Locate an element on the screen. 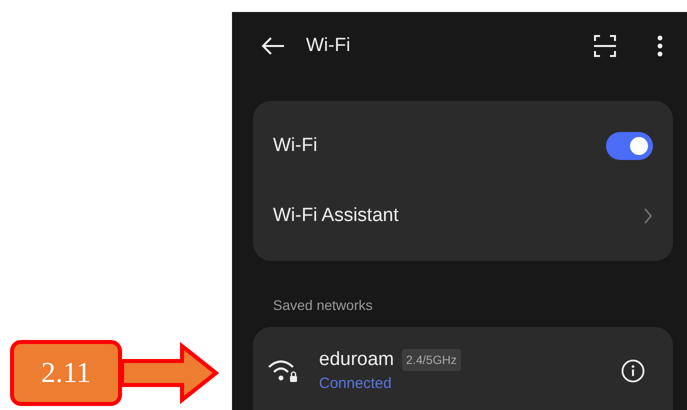 The width and height of the screenshot is (687, 410). screen-title: Wi-Fi is located at coordinates (329, 46).